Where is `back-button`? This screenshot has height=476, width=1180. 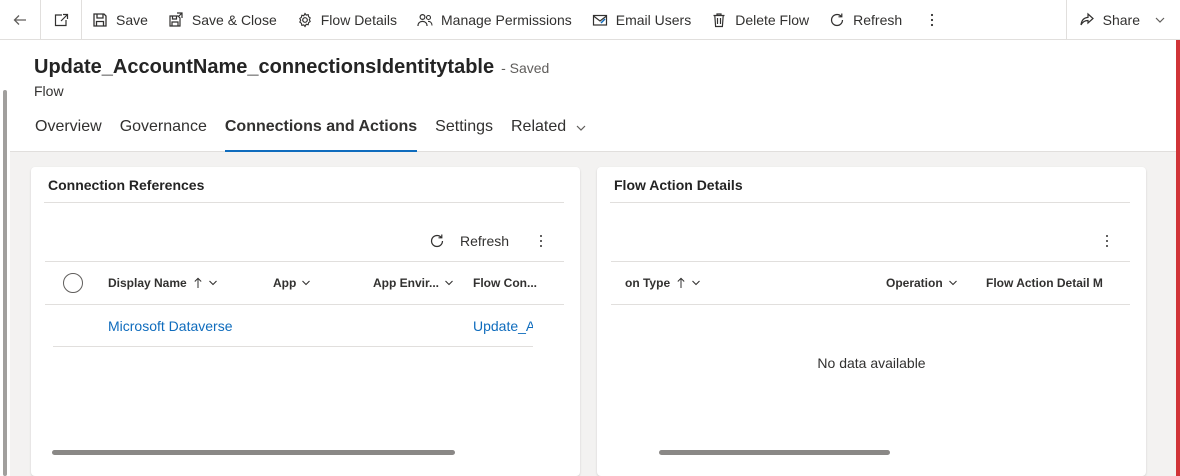 back-button is located at coordinates (20, 20).